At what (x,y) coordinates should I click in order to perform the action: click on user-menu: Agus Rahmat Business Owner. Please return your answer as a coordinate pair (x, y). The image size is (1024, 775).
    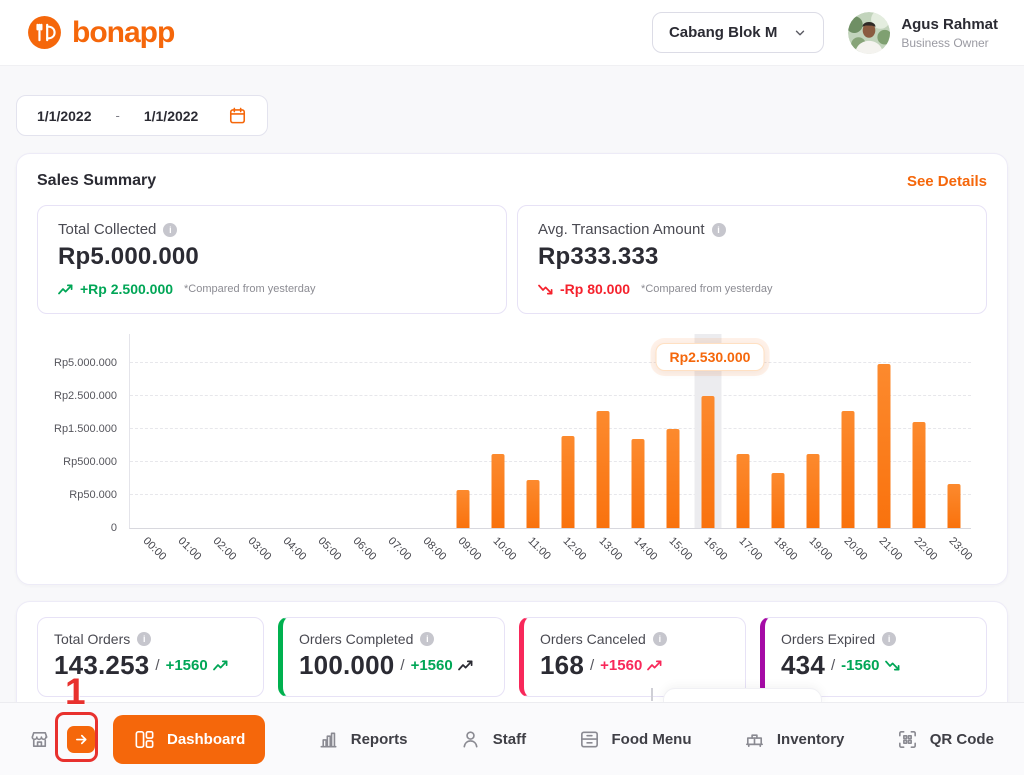
    Looking at the image, I should click on (923, 32).